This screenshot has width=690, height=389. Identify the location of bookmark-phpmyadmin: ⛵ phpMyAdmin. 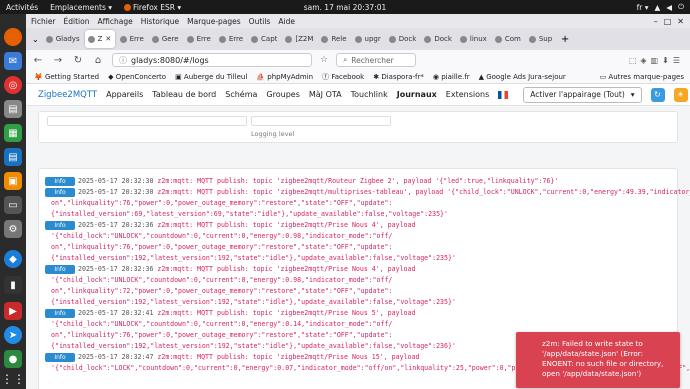
(284, 77).